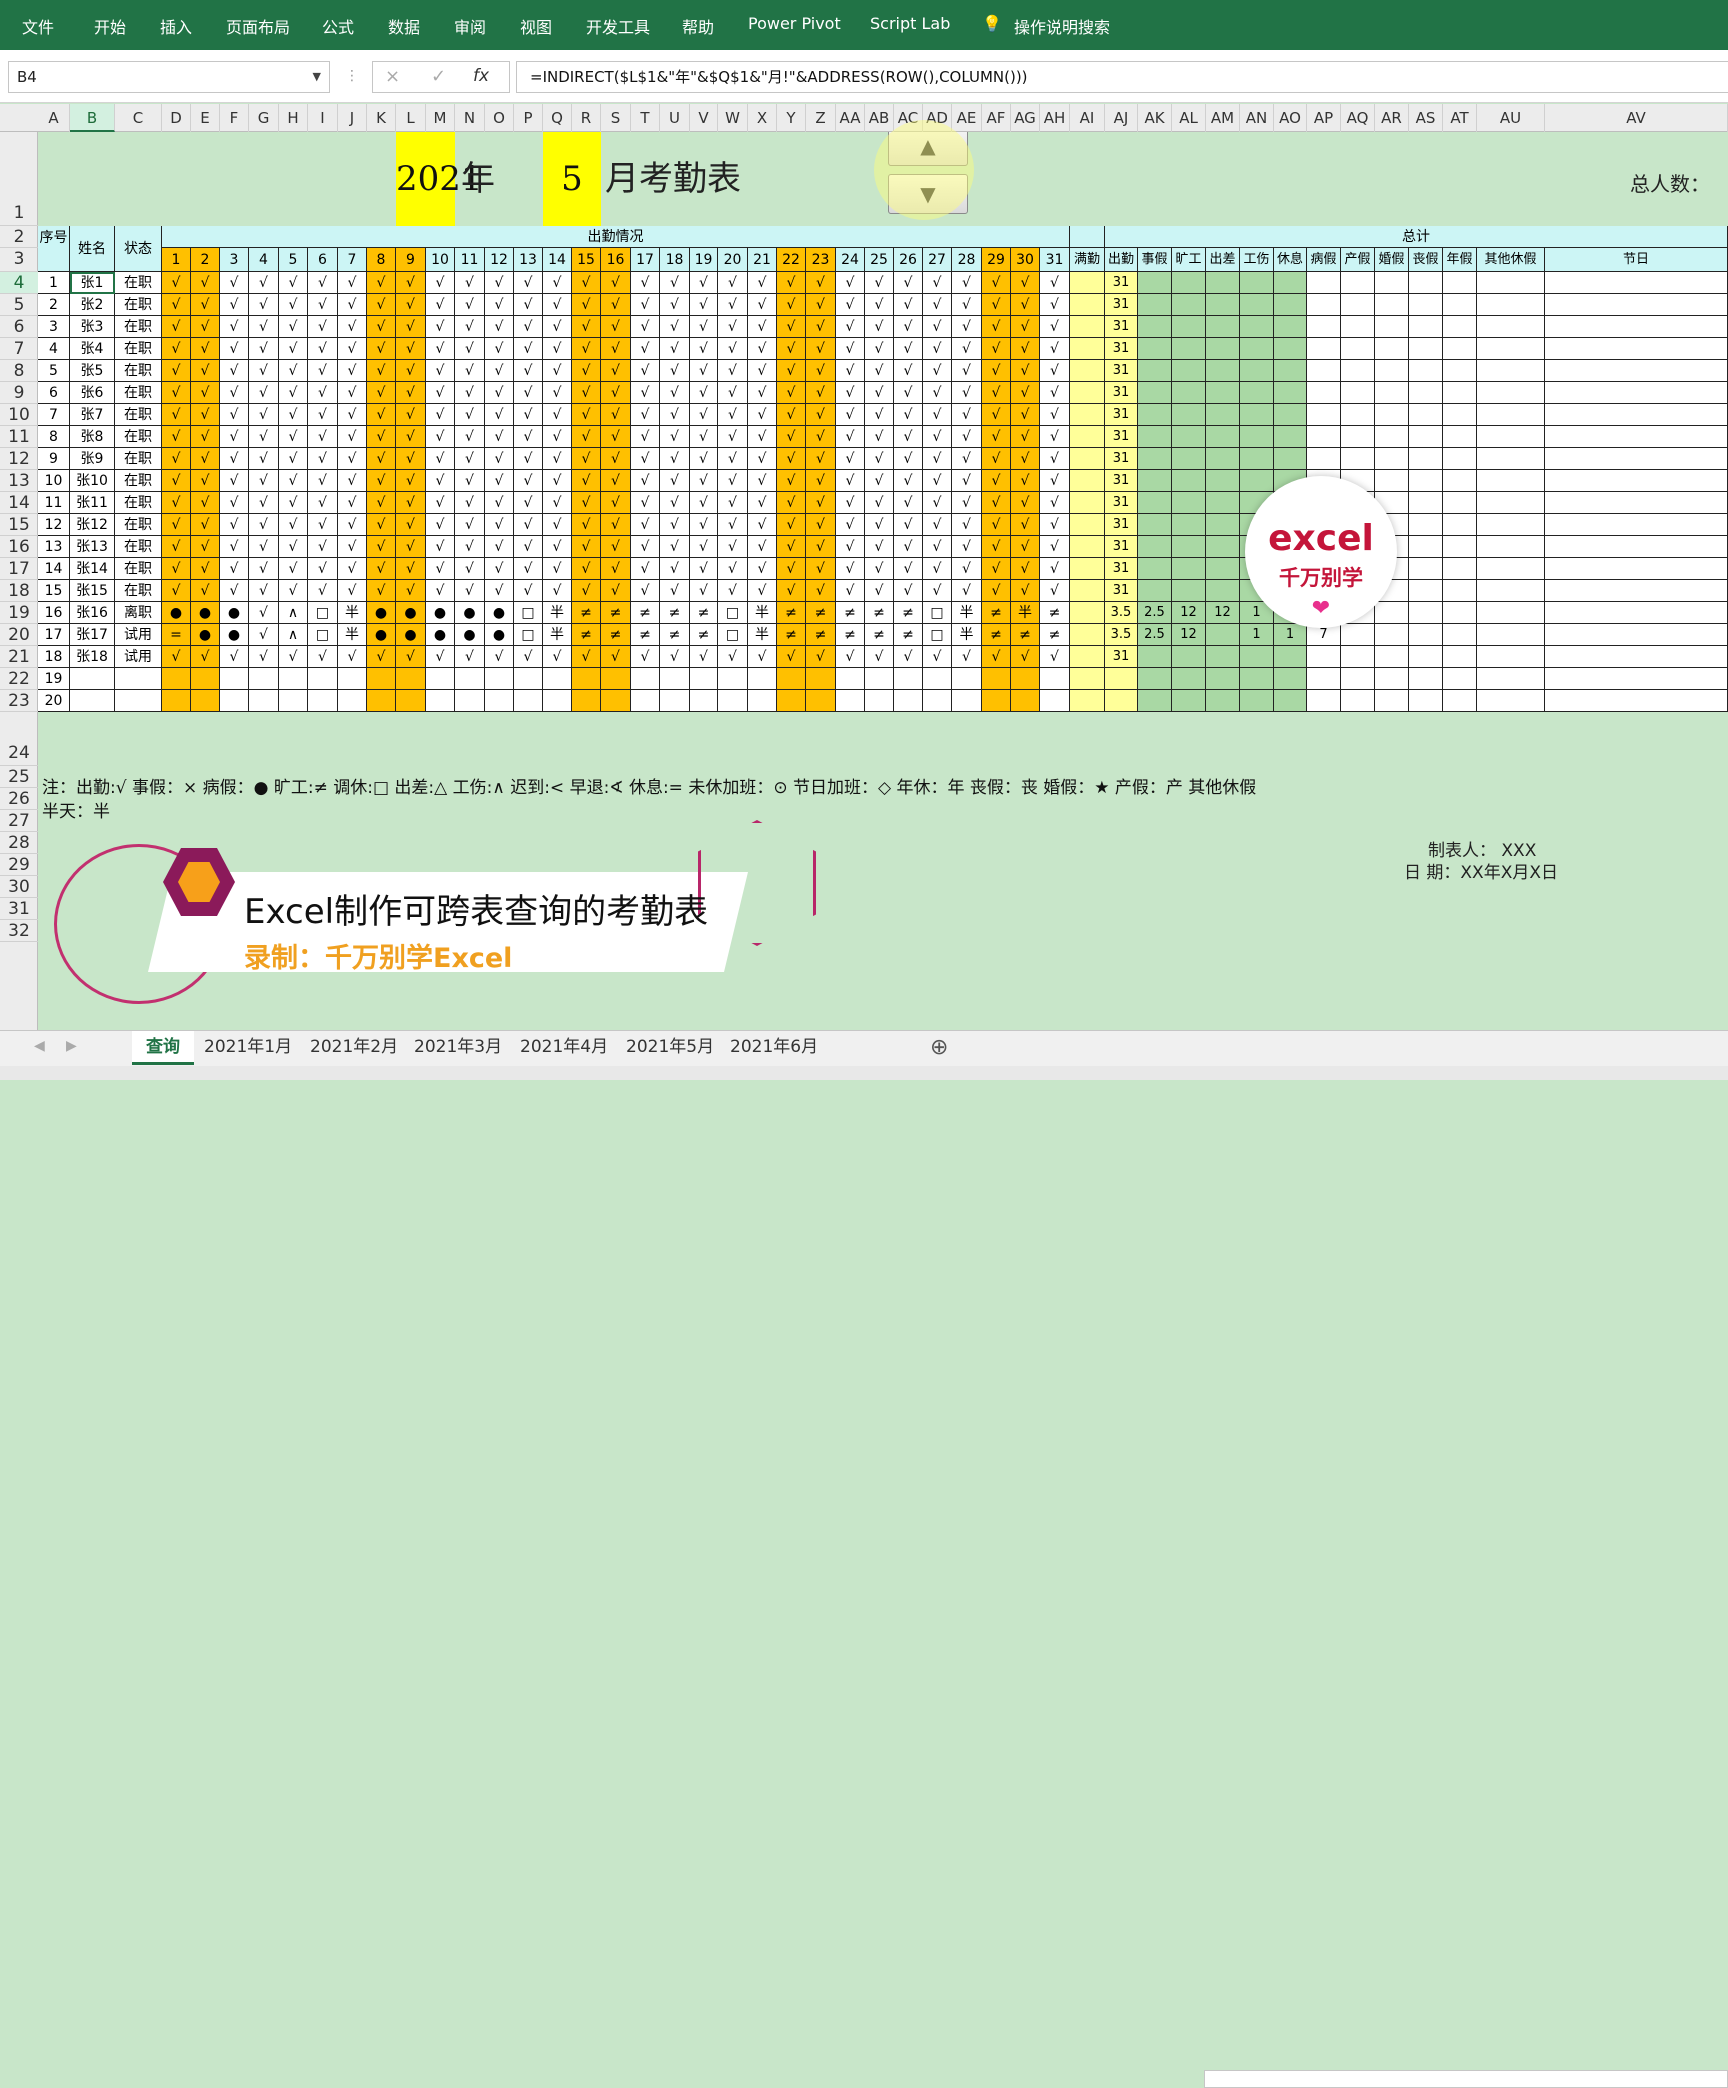 The width and height of the screenshot is (1728, 2088). I want to click on row-header-5: 5, so click(19, 305).